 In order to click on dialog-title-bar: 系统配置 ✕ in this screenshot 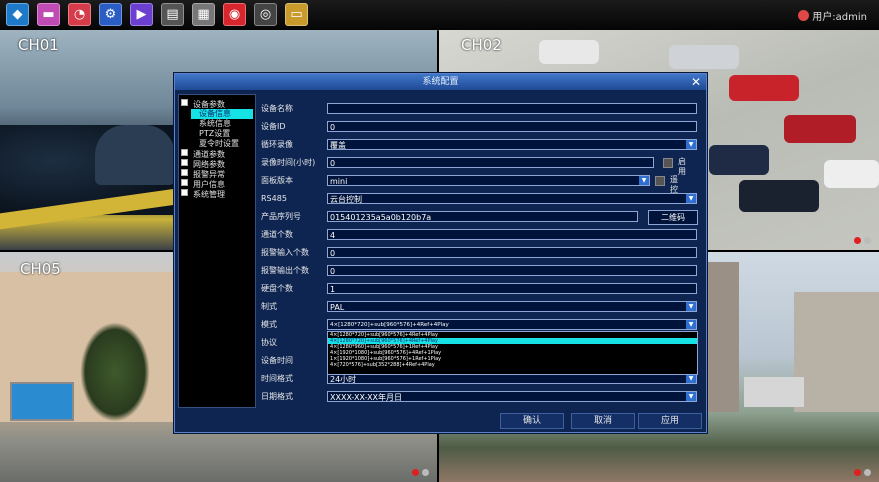, I will do `click(440, 82)`.